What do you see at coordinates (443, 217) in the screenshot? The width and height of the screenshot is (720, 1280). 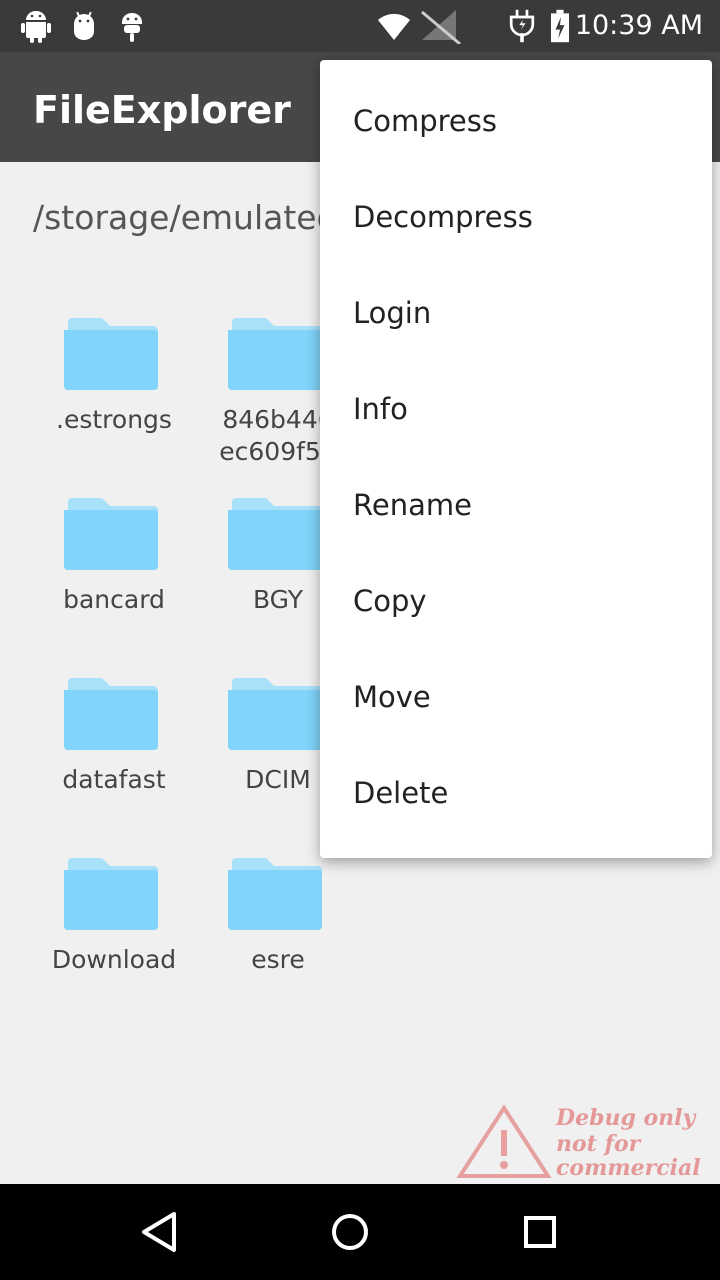 I see `menu-item-label: Decompress` at bounding box center [443, 217].